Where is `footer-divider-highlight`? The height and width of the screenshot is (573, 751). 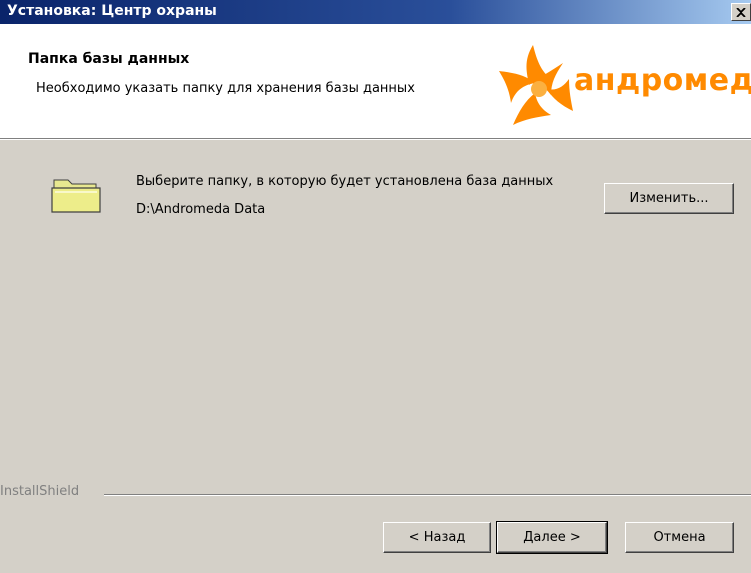 footer-divider-highlight is located at coordinates (427, 495).